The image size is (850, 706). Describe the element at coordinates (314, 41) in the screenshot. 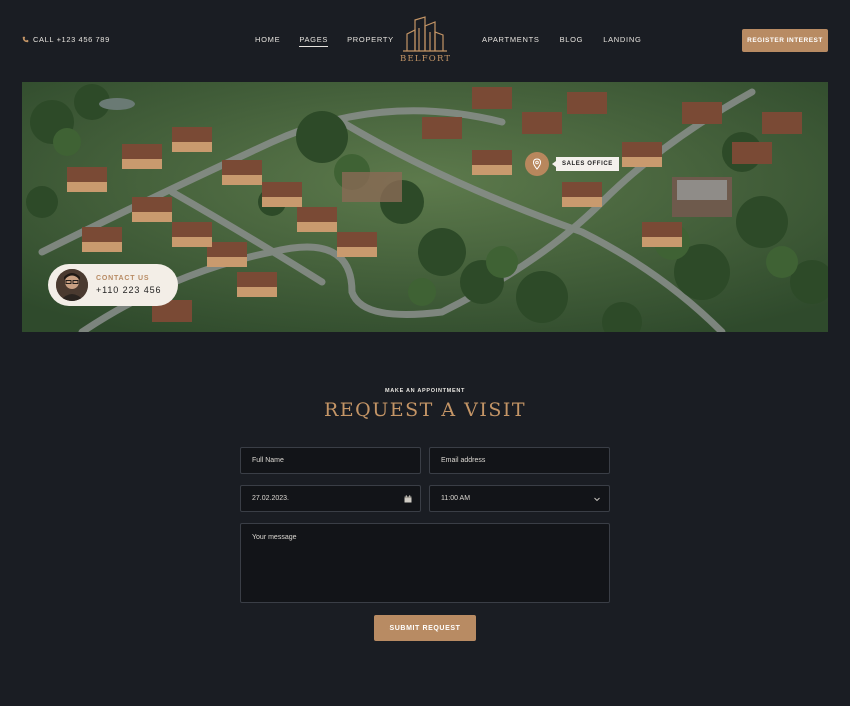

I see `nav-pages: PAGES` at that location.